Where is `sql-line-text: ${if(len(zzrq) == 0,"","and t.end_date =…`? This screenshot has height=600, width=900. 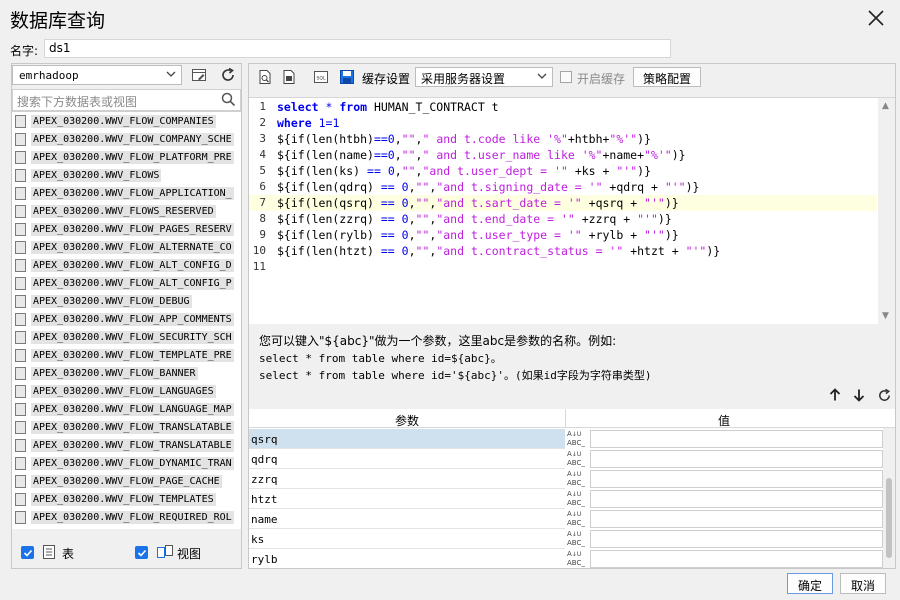 sql-line-text: ${if(len(zzrq) == 0,"","and t.end_date =… is located at coordinates (474, 219).